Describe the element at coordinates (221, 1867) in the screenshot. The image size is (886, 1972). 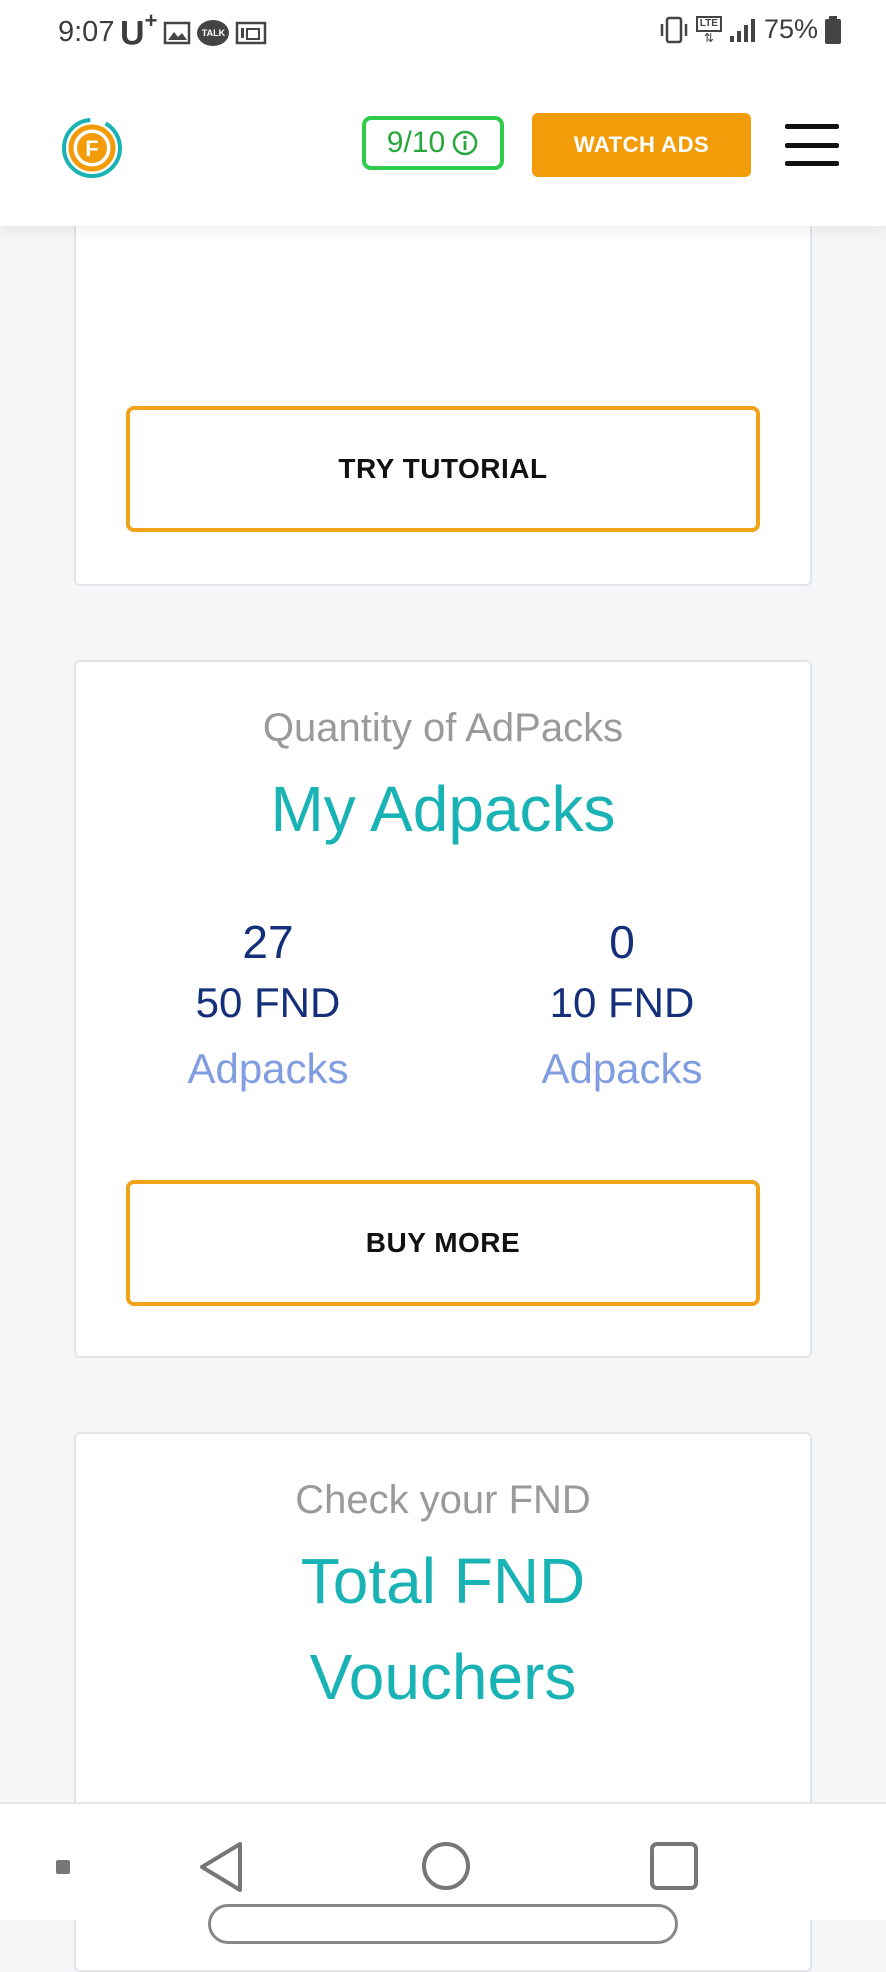
I see `back-icon` at that location.